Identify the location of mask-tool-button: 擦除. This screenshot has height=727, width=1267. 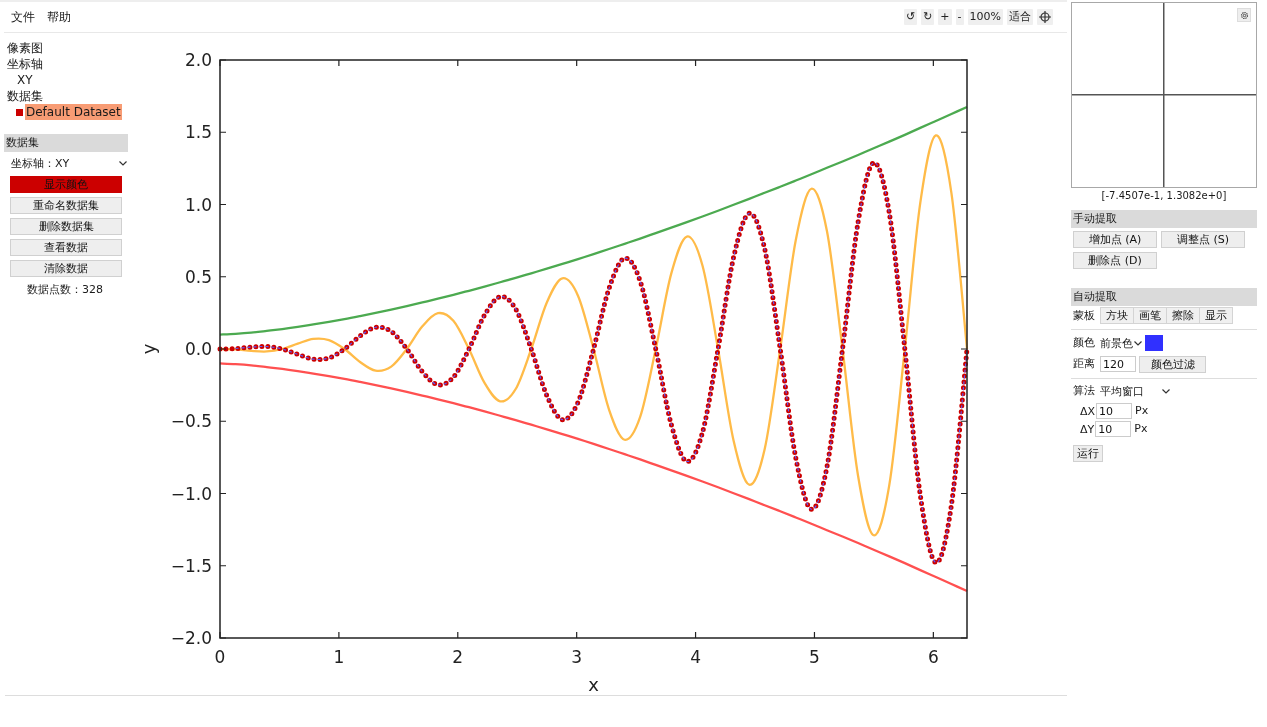
(1183, 315).